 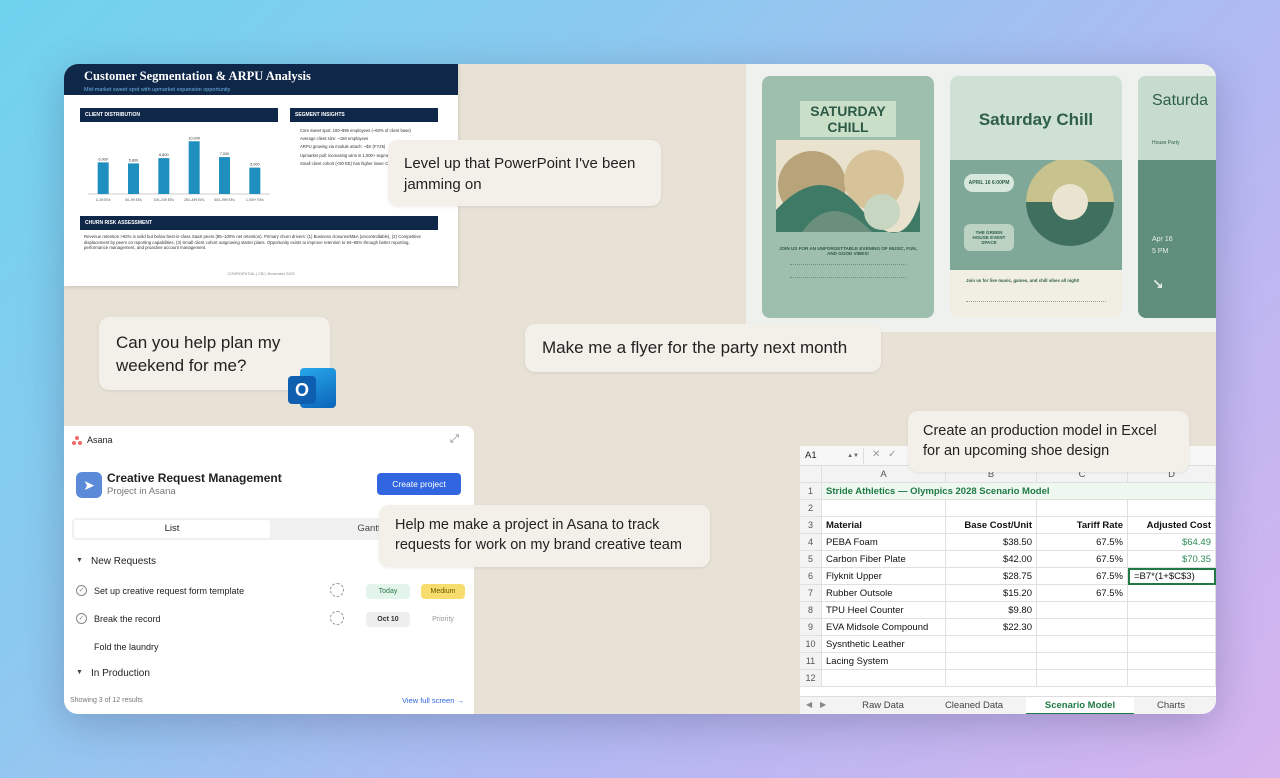 What do you see at coordinates (991, 525) in the screenshot?
I see `cell: Base Cost/Unit` at bounding box center [991, 525].